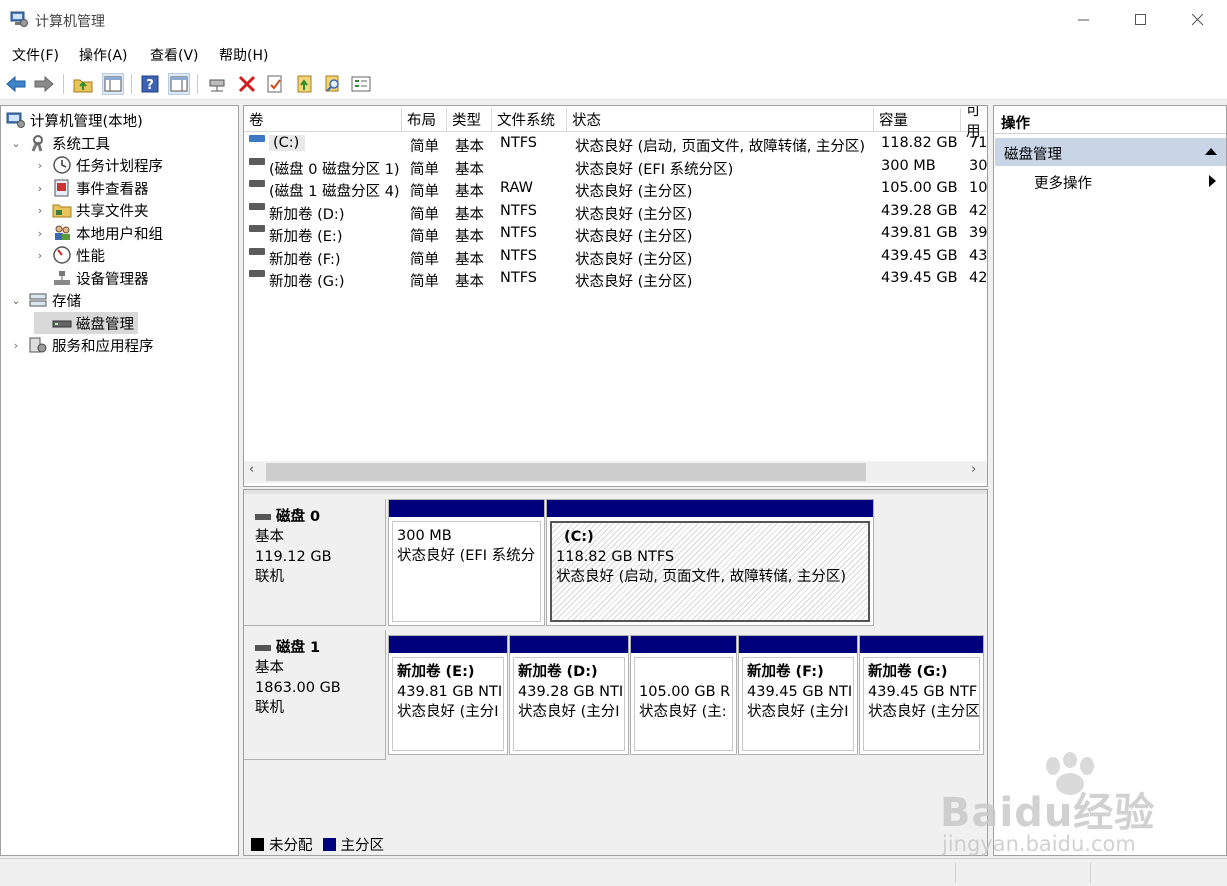 The height and width of the screenshot is (886, 1227). What do you see at coordinates (613, 84) in the screenshot?
I see `toolbar: ?` at bounding box center [613, 84].